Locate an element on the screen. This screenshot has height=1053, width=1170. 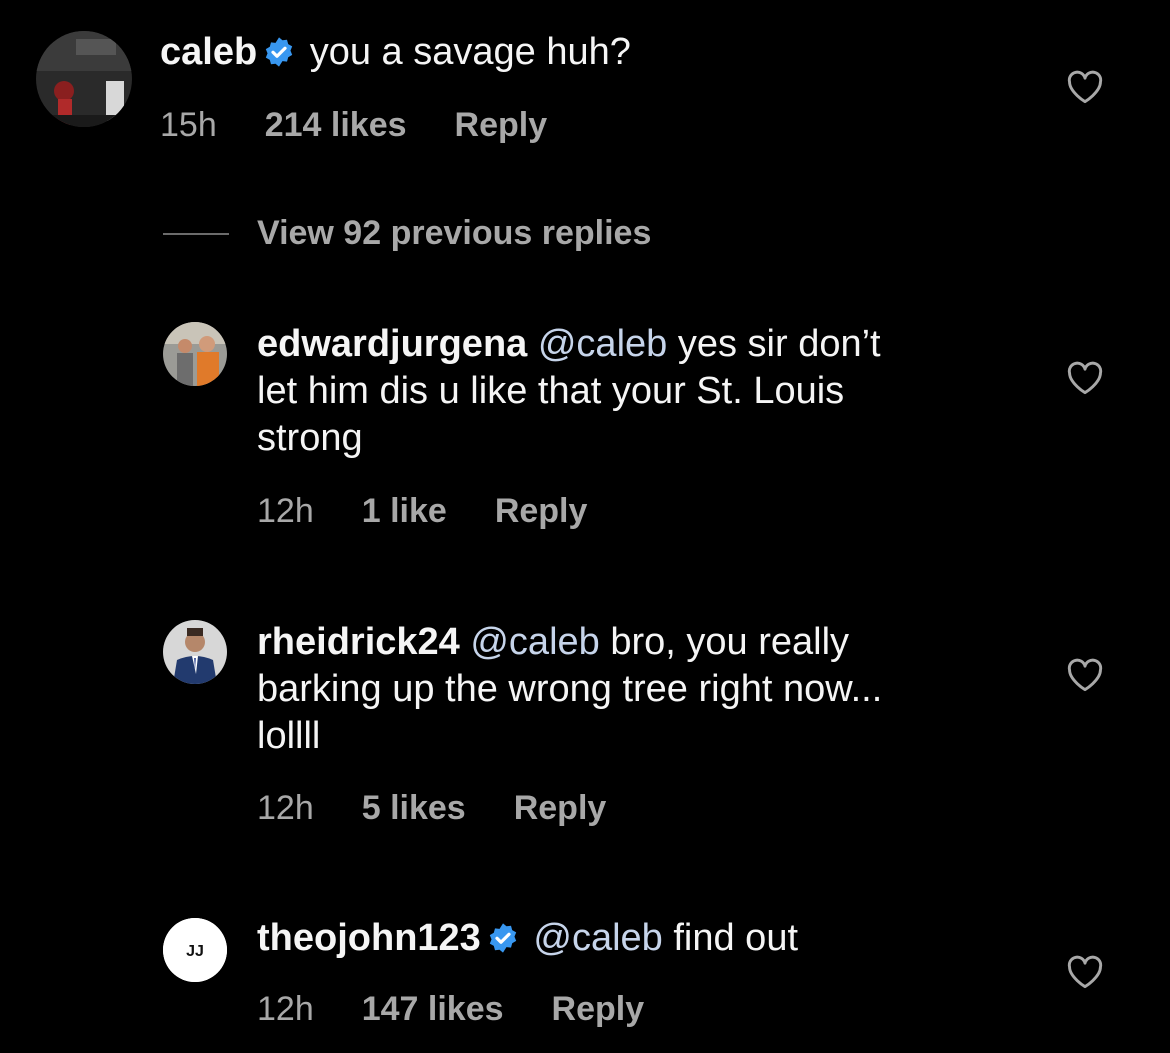
likes-count: 1 like is located at coordinates (404, 511).